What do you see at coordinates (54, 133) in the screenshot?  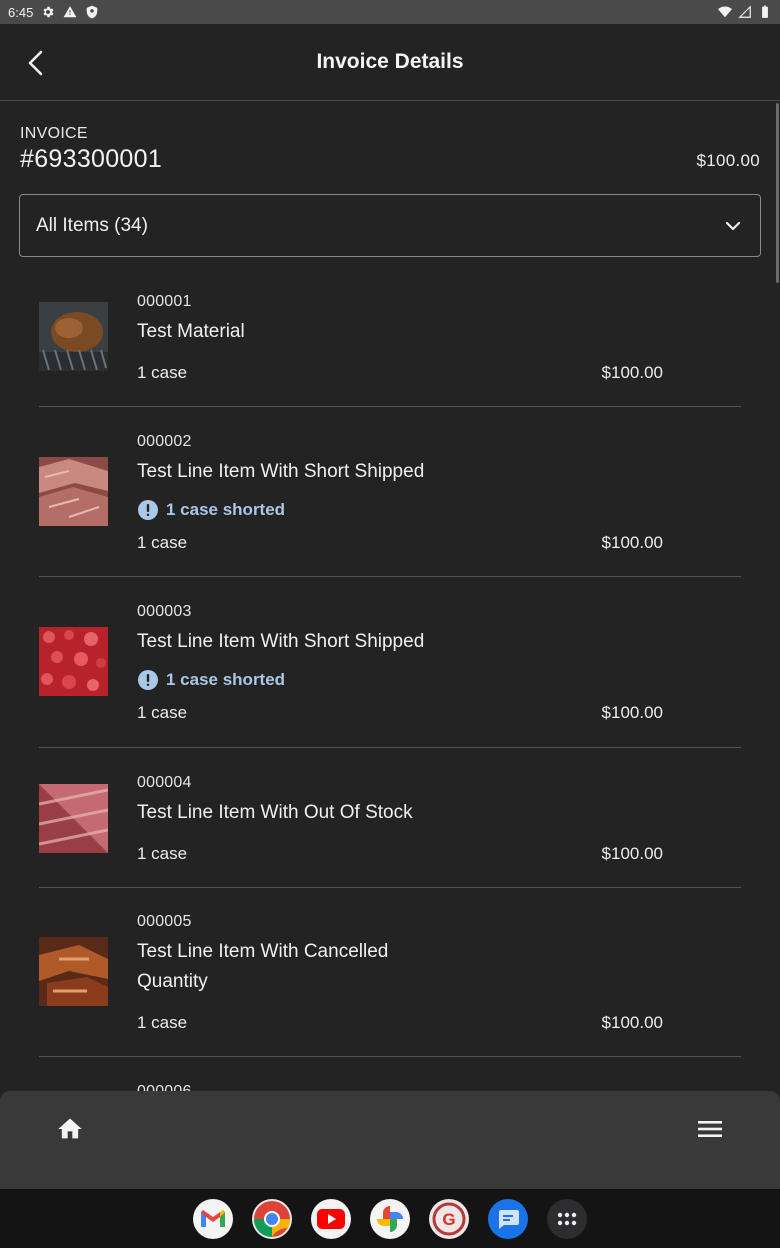 I see `invoice-label: INVOICE` at bounding box center [54, 133].